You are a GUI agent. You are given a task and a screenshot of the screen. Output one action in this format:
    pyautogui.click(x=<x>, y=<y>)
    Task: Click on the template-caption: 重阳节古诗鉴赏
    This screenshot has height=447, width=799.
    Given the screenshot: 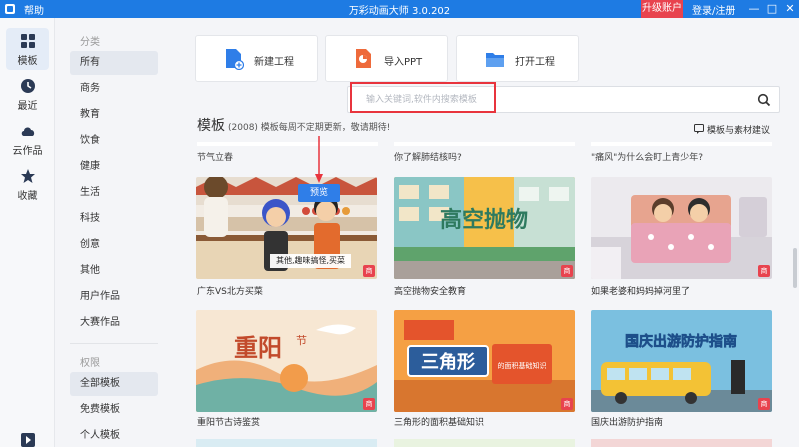 What is the action you would take?
    pyautogui.click(x=228, y=421)
    